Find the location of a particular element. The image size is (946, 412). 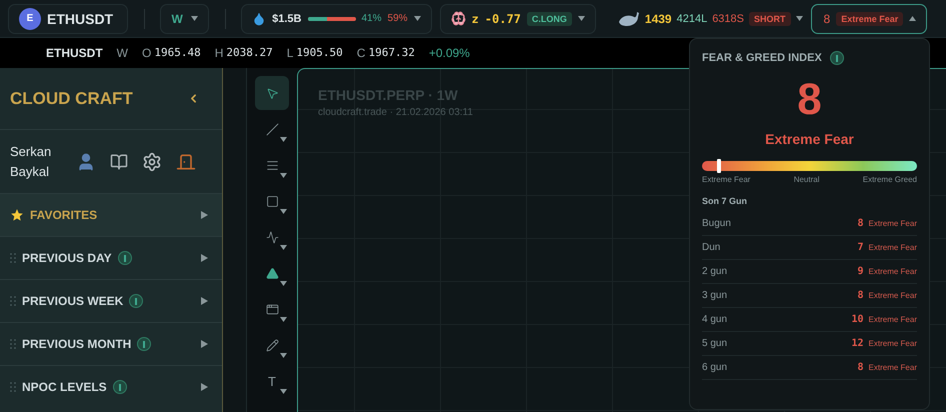

signal-badge: SHORT is located at coordinates (769, 19).